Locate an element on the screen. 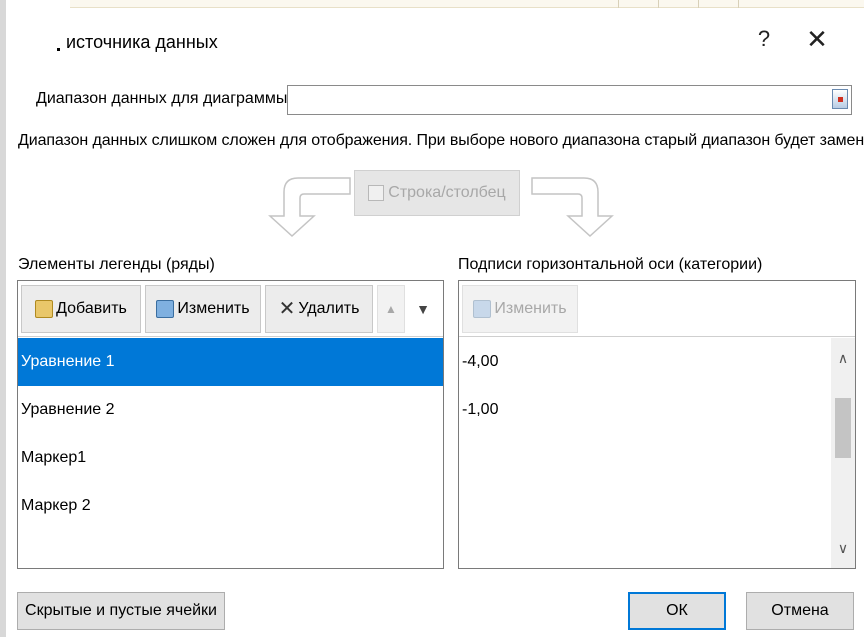 This screenshot has width=864, height=637. table-icon is located at coordinates (376, 193).